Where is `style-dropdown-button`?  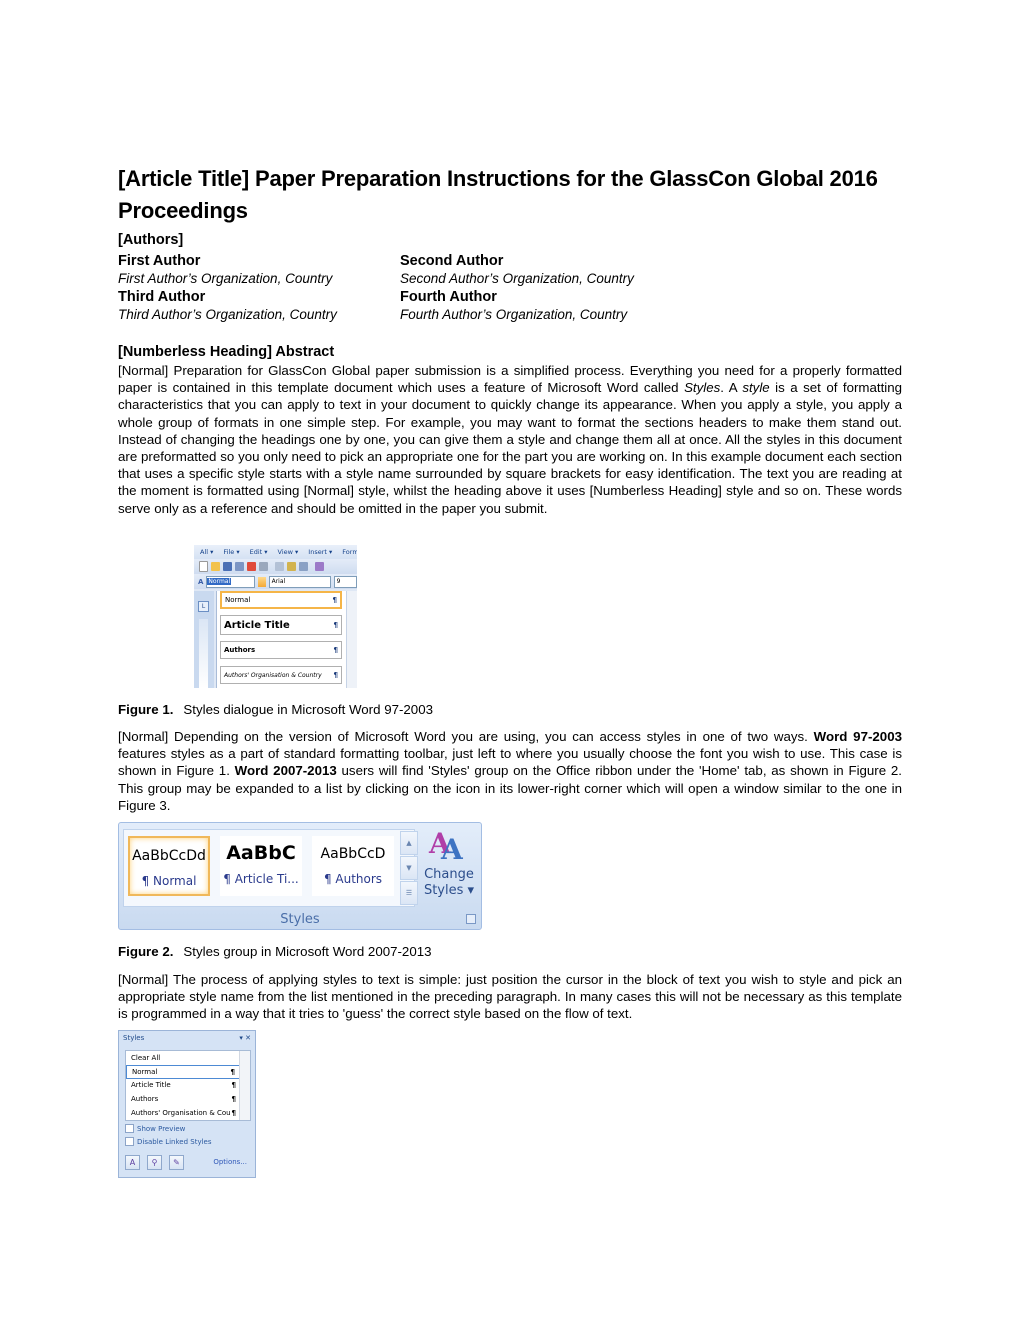
style-dropdown-button is located at coordinates (261, 581).